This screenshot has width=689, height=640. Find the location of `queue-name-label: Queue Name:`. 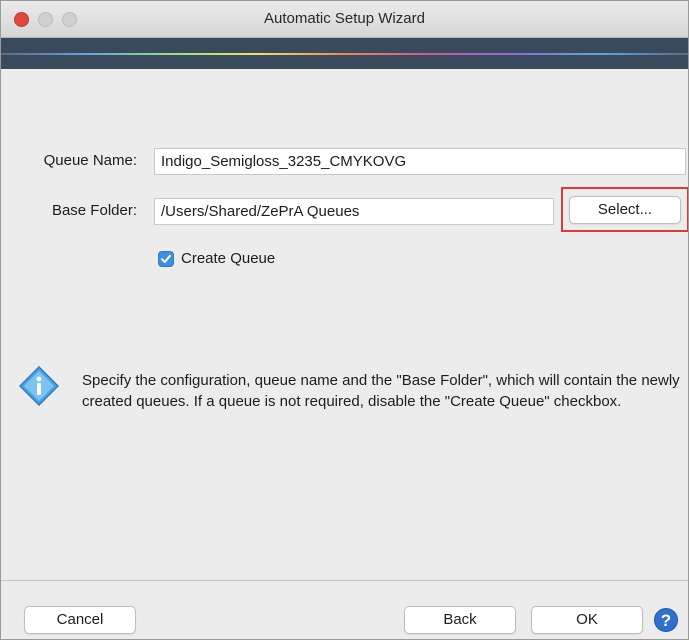

queue-name-label: Queue Name: is located at coordinates (90, 160).